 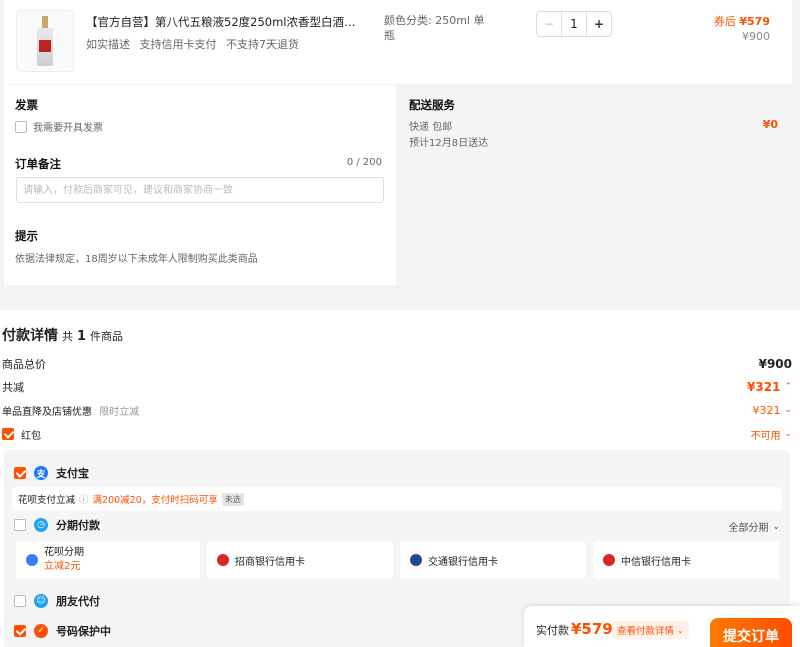 I want to click on total-row: 商品总价 ¥900, so click(x=397, y=364).